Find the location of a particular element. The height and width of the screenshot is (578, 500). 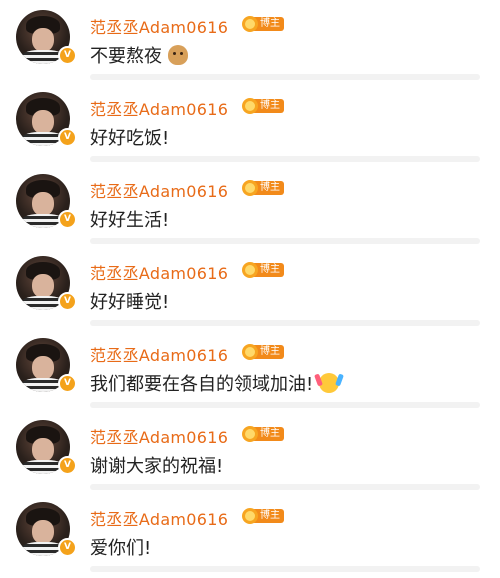

comment-text: 好好生活! is located at coordinates (129, 219).